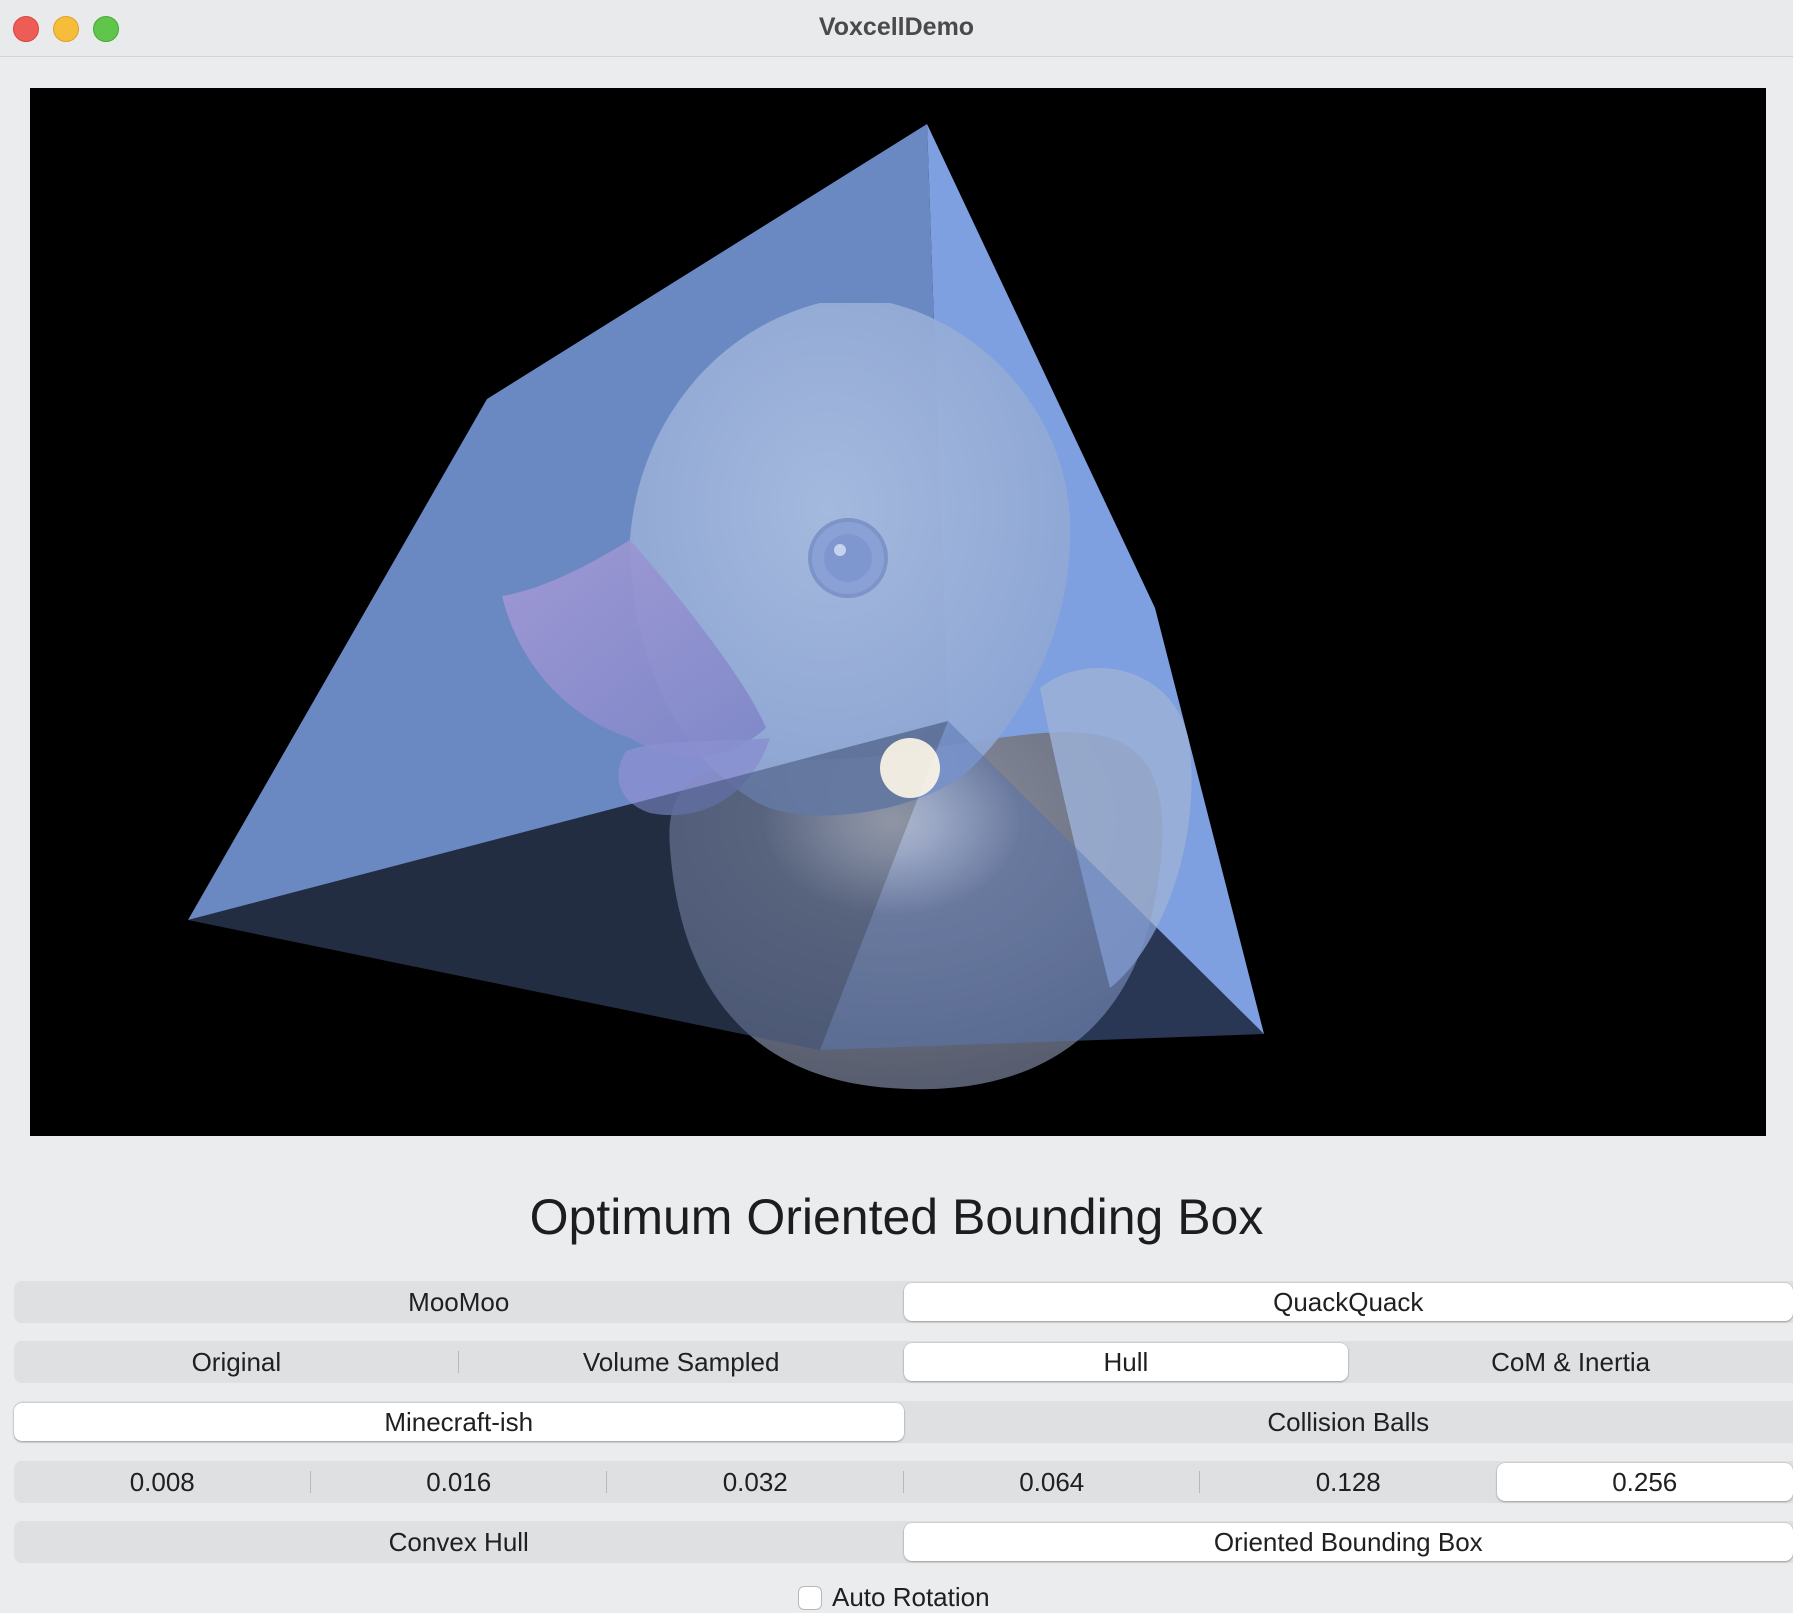 This screenshot has width=1793, height=1613. I want to click on auto-rotation-label: Auto Rotation, so click(911, 1597).